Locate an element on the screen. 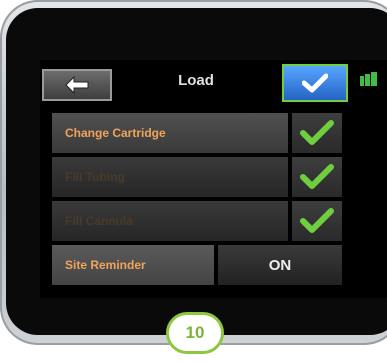 The image size is (387, 363). menu-row-fill-tubing: Fill Tubing is located at coordinates (197, 177).